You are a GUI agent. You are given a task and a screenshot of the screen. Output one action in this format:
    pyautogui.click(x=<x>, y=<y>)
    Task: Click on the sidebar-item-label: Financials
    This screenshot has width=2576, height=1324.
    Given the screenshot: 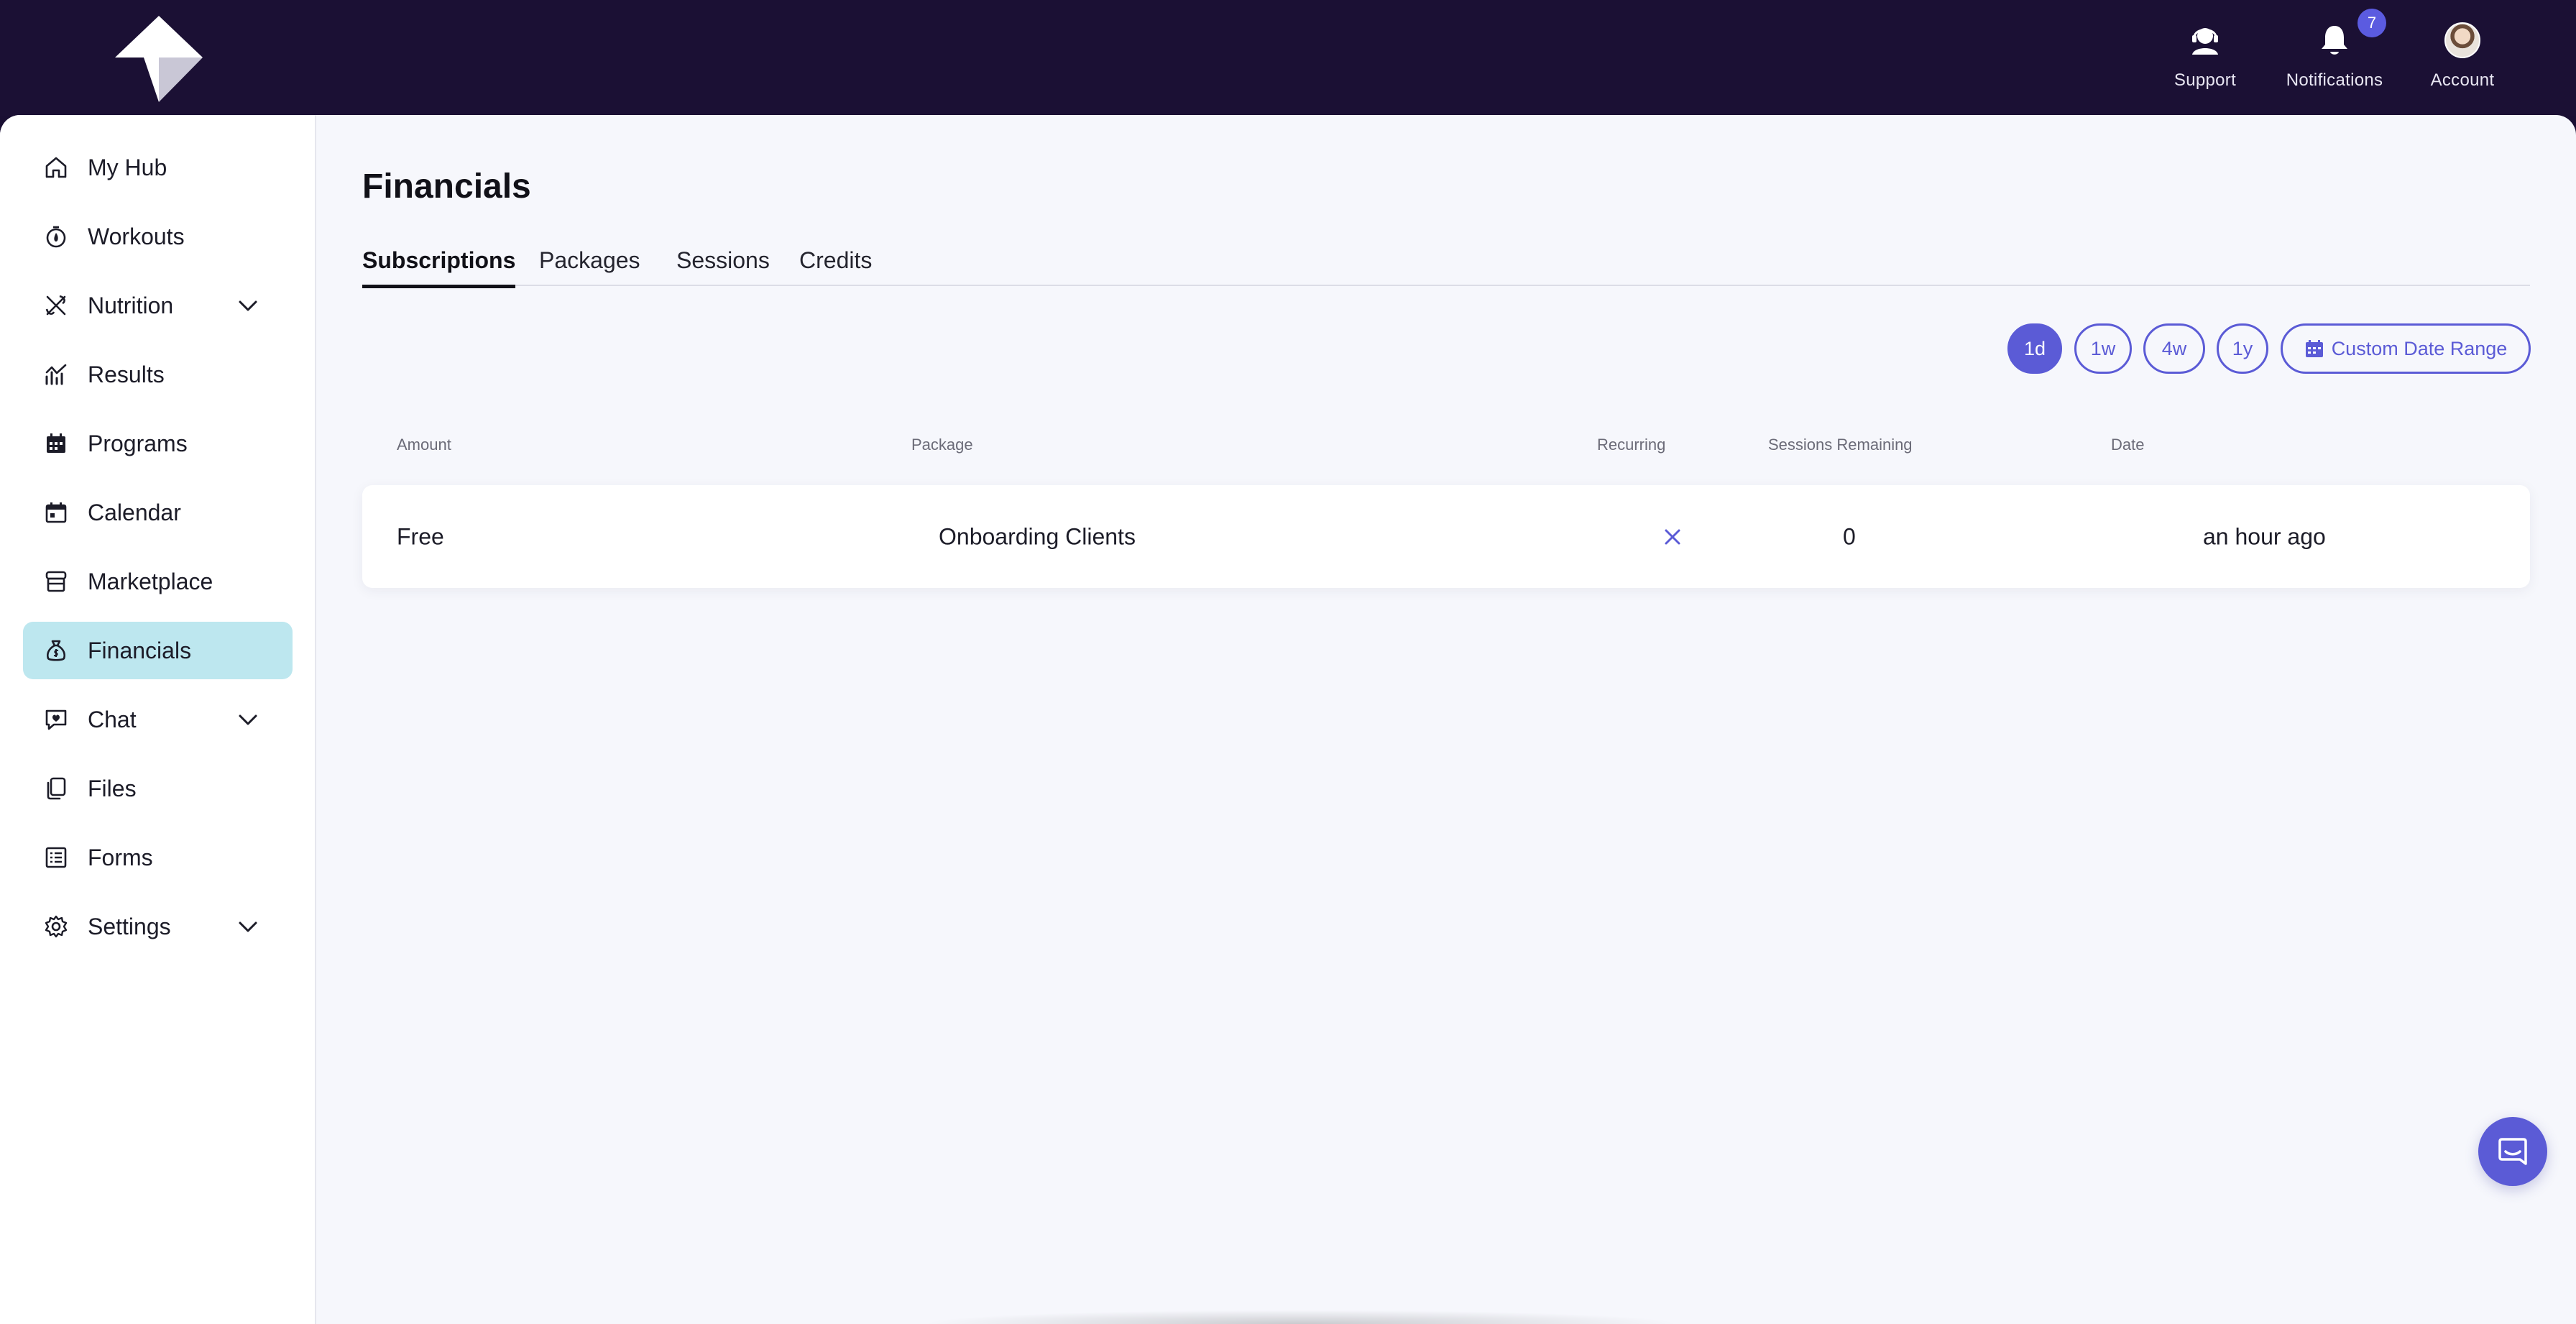 What is the action you would take?
    pyautogui.click(x=140, y=650)
    